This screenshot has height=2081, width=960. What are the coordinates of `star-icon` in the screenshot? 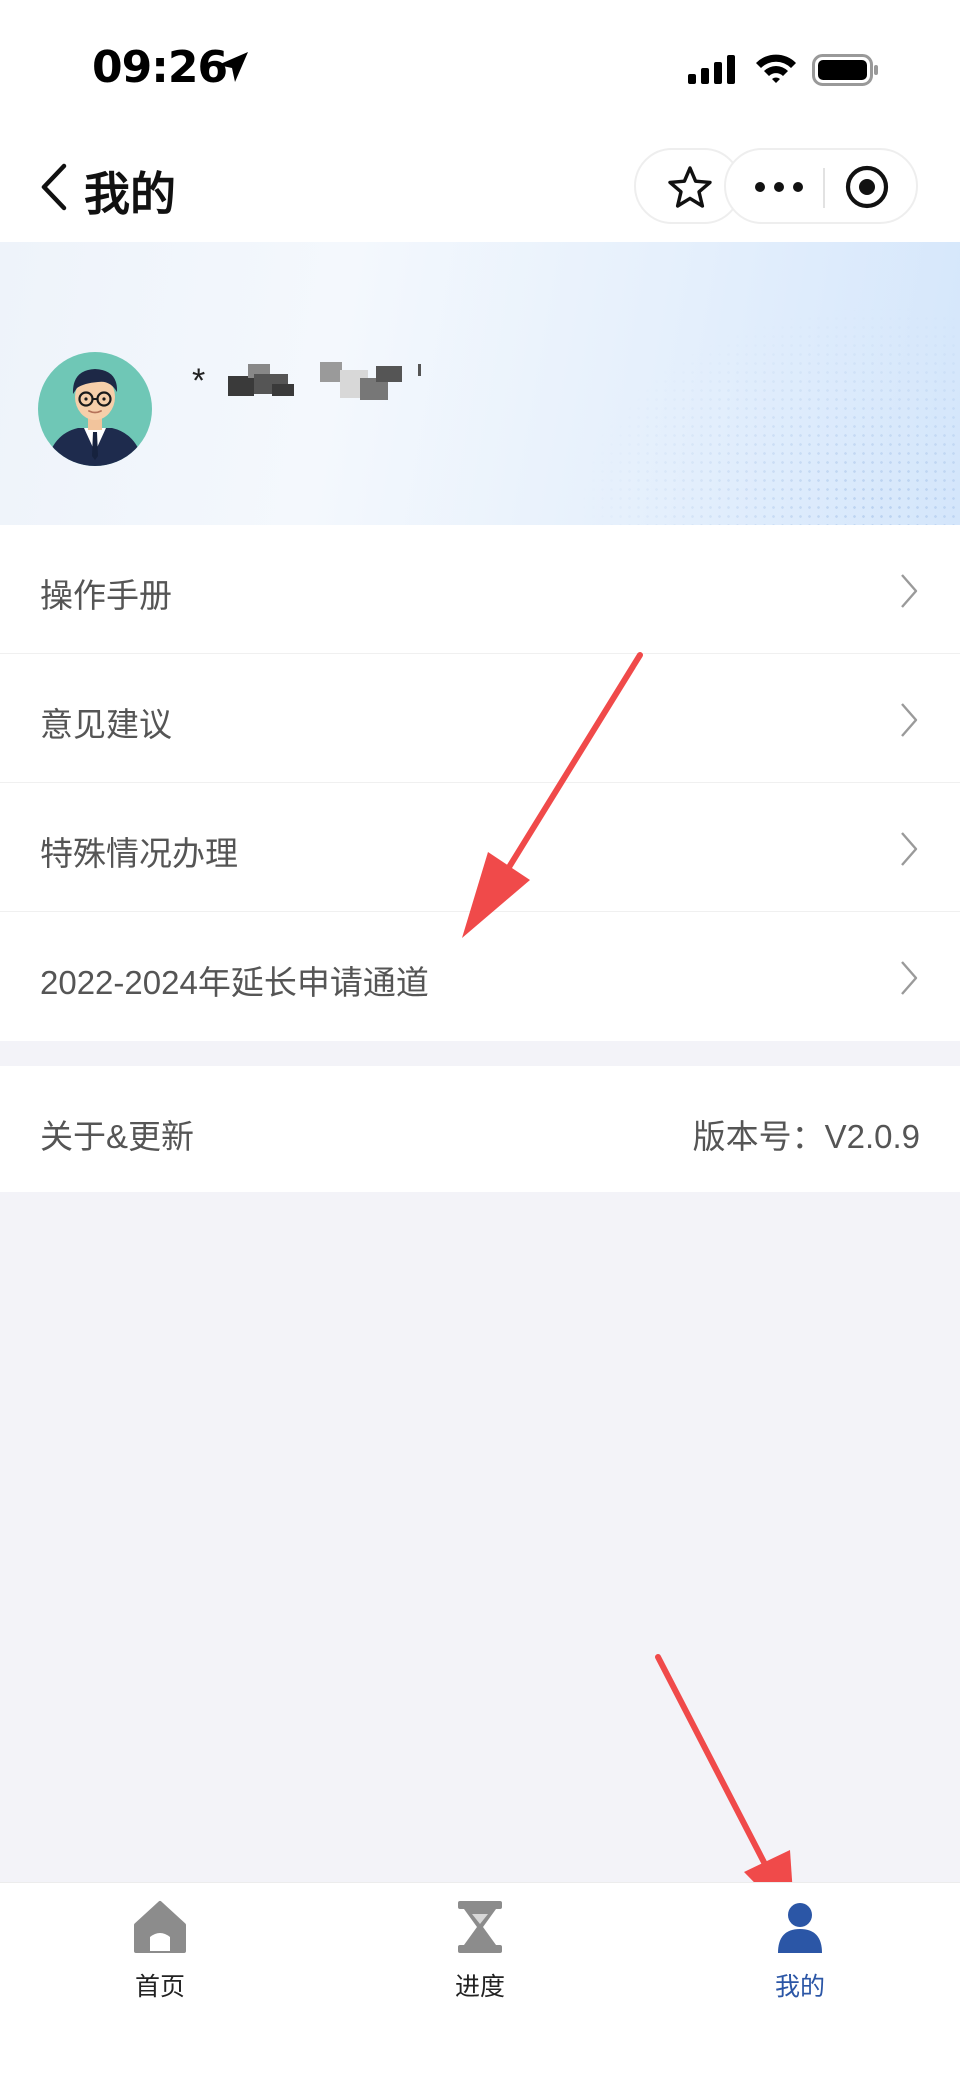 It's located at (690, 187).